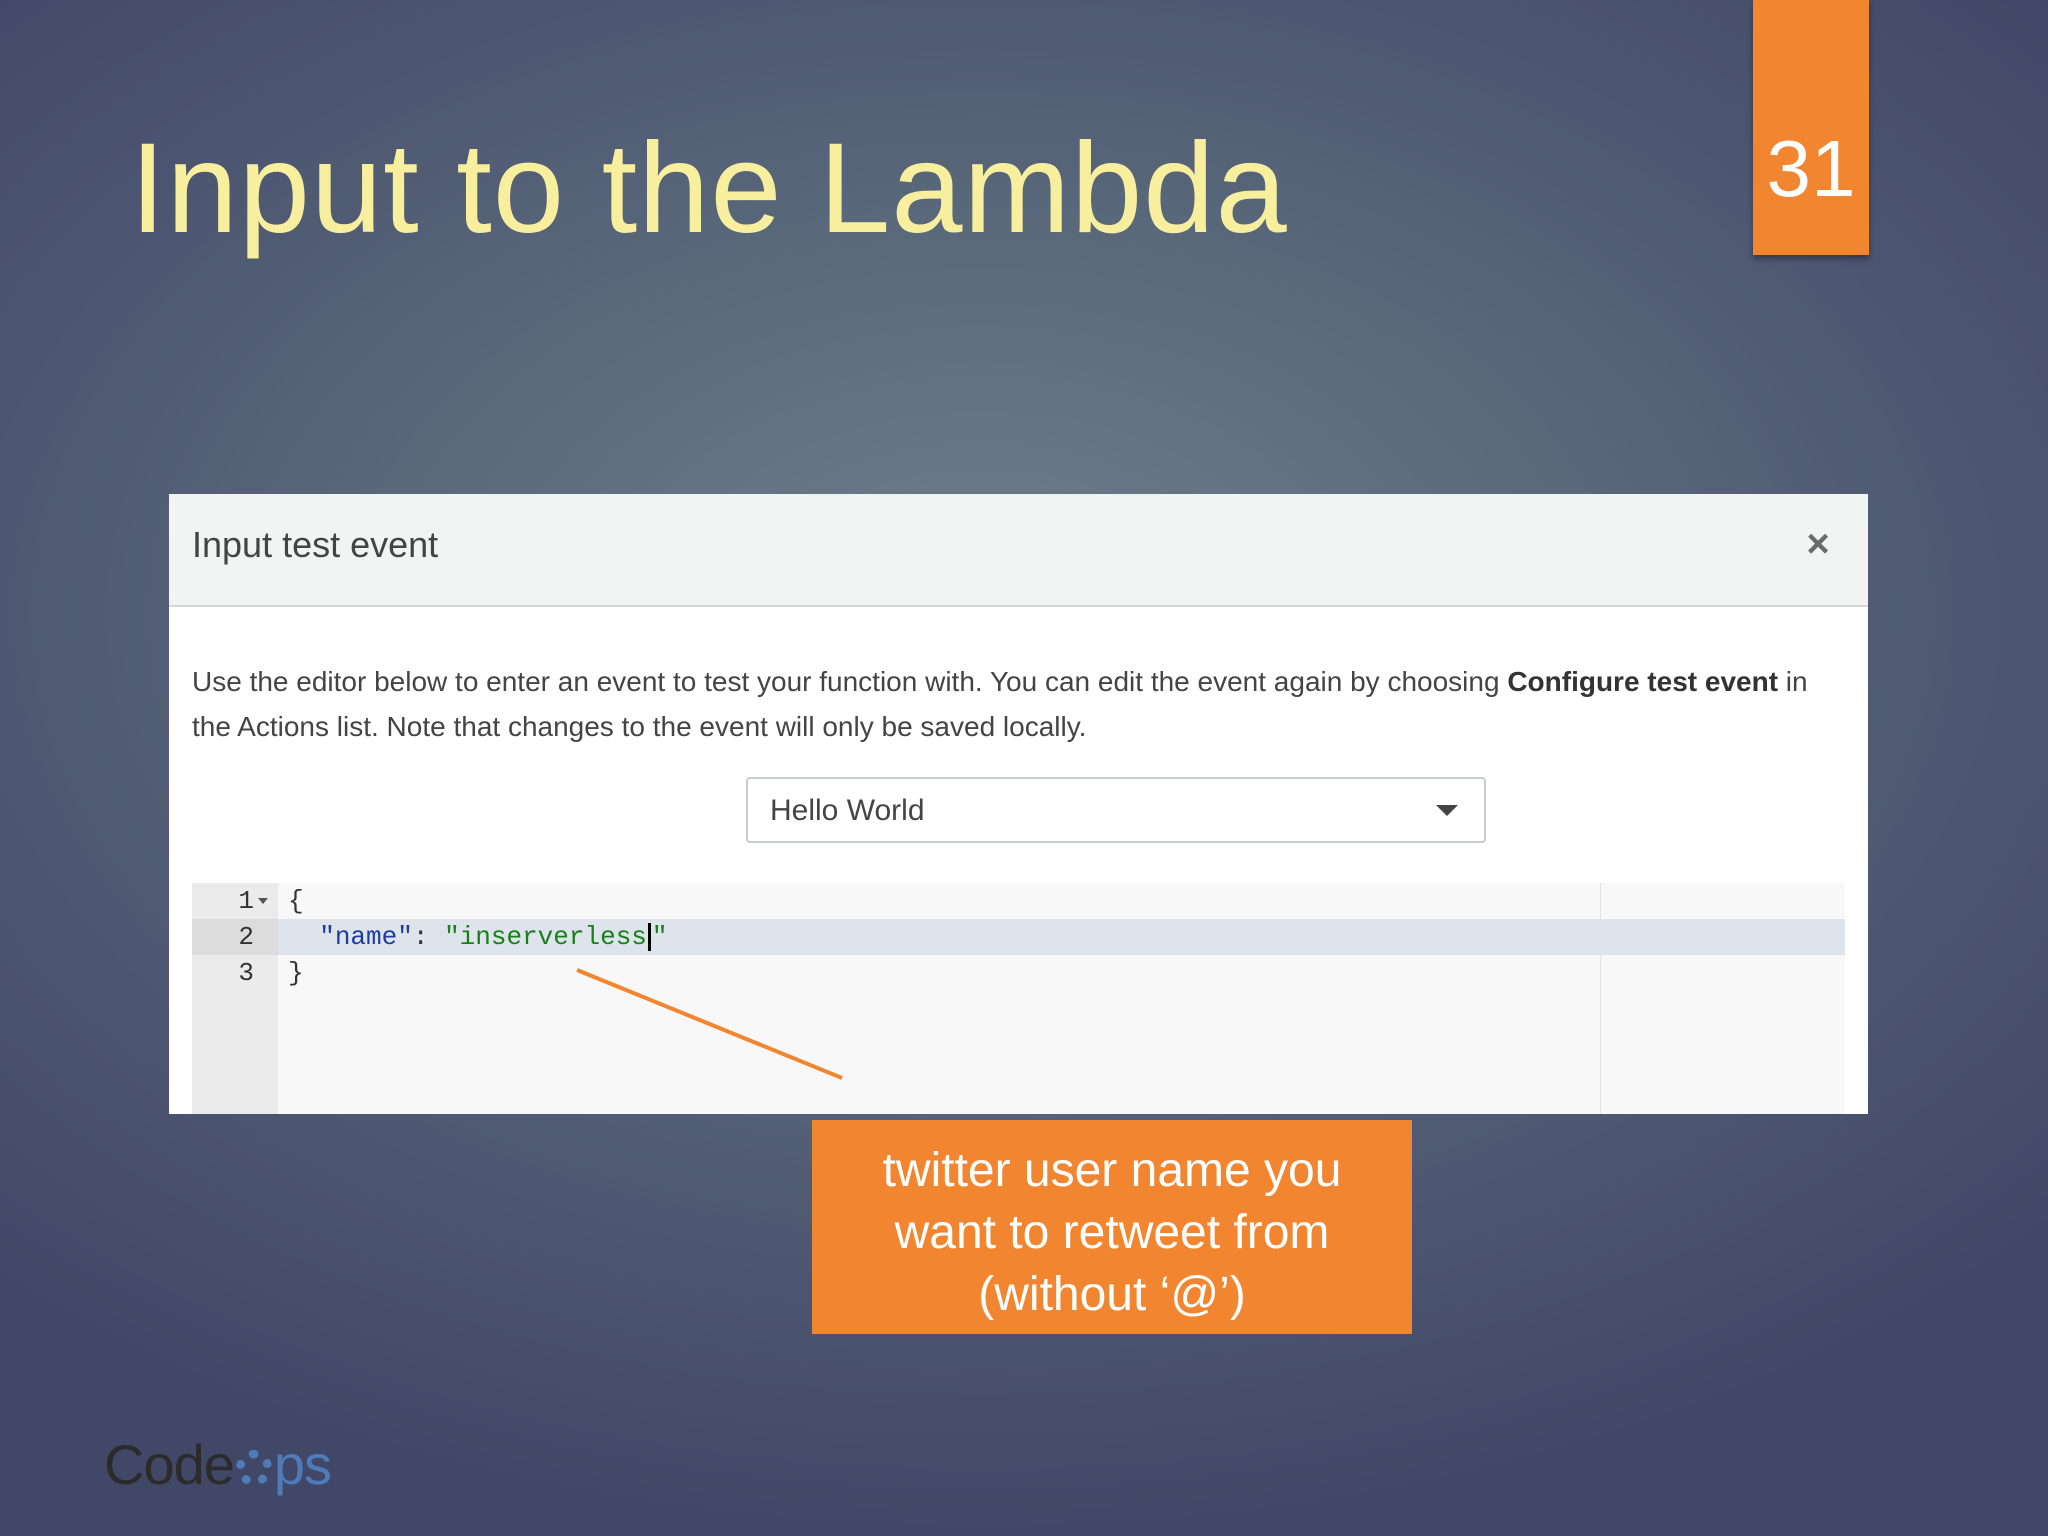 This screenshot has width=2048, height=1536. Describe the element at coordinates (1018, 550) in the screenshot. I see `dialog-header: Input test event ×` at that location.